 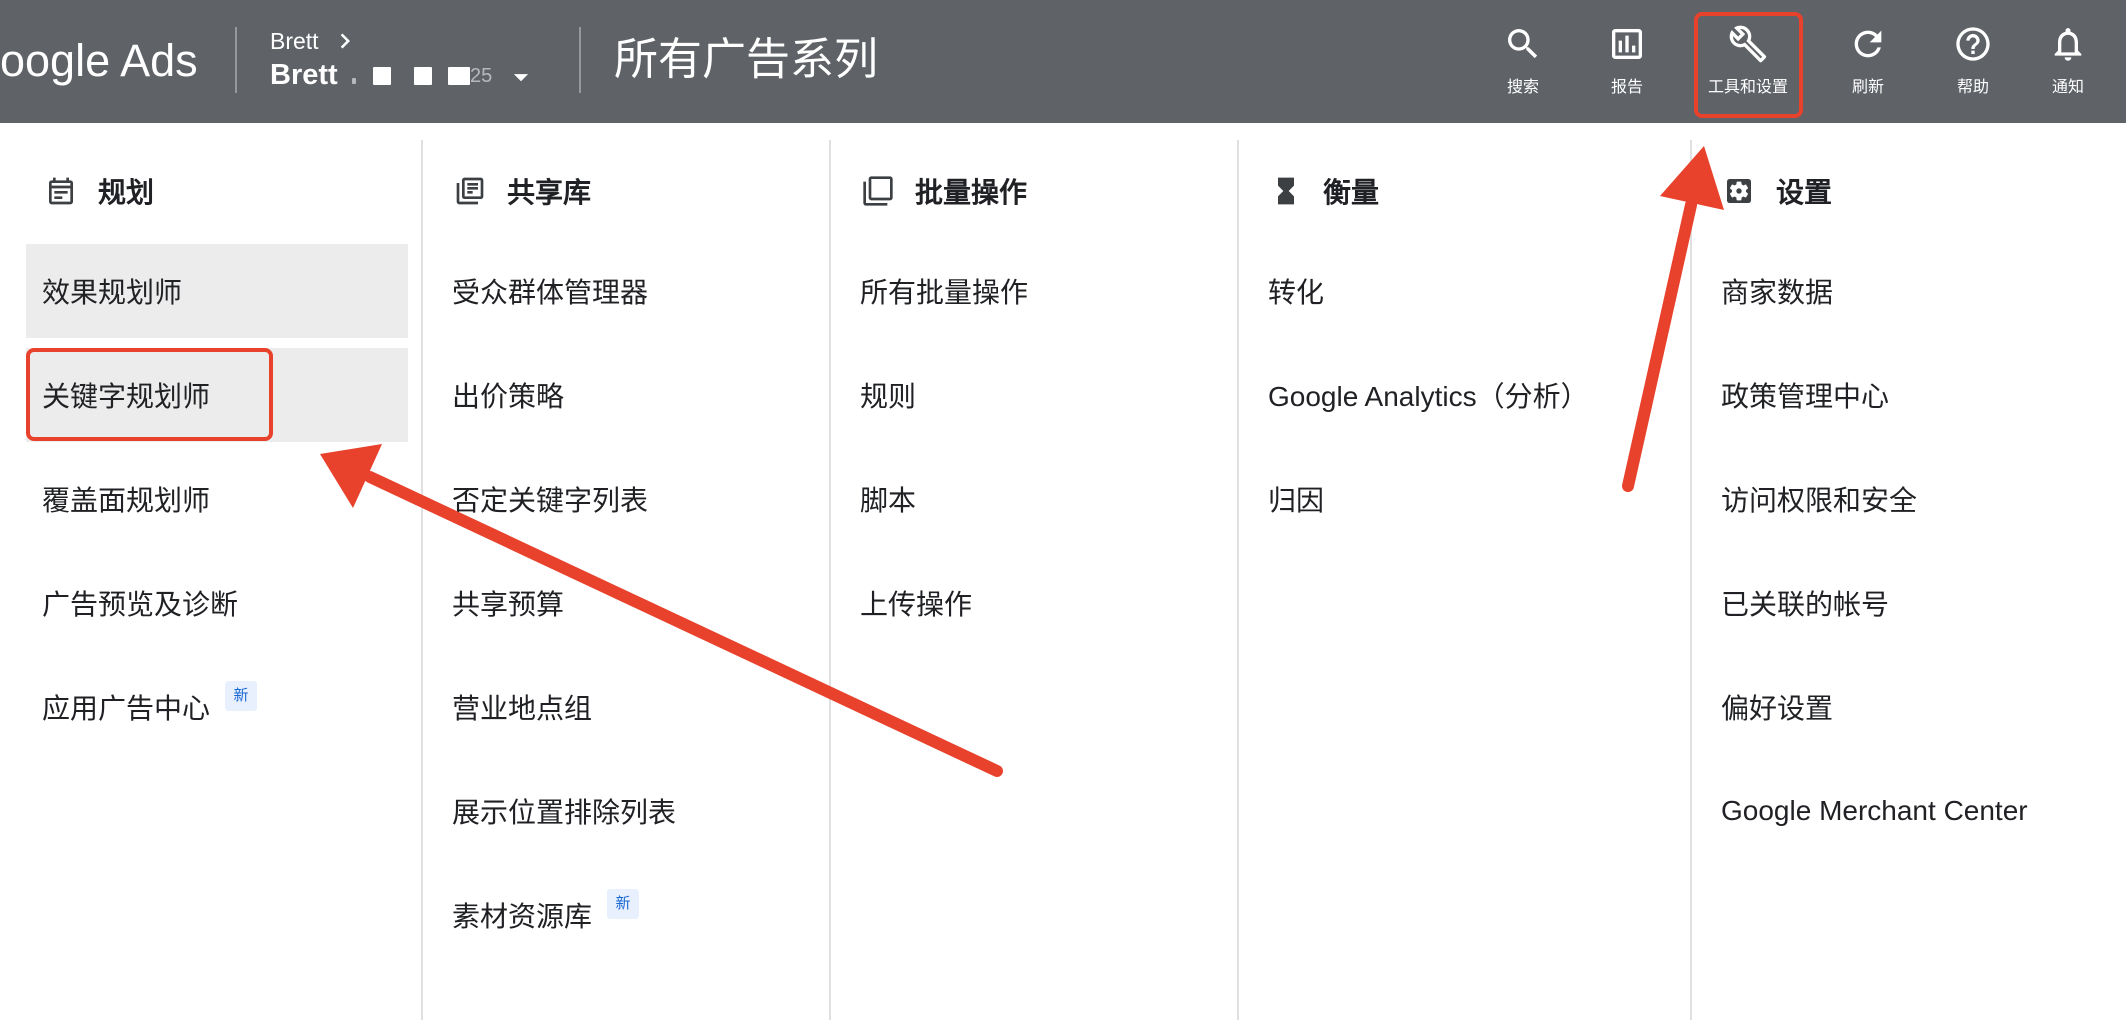 What do you see at coordinates (126, 500) in the screenshot?
I see `menu-item-label: 覆盖面规划师` at bounding box center [126, 500].